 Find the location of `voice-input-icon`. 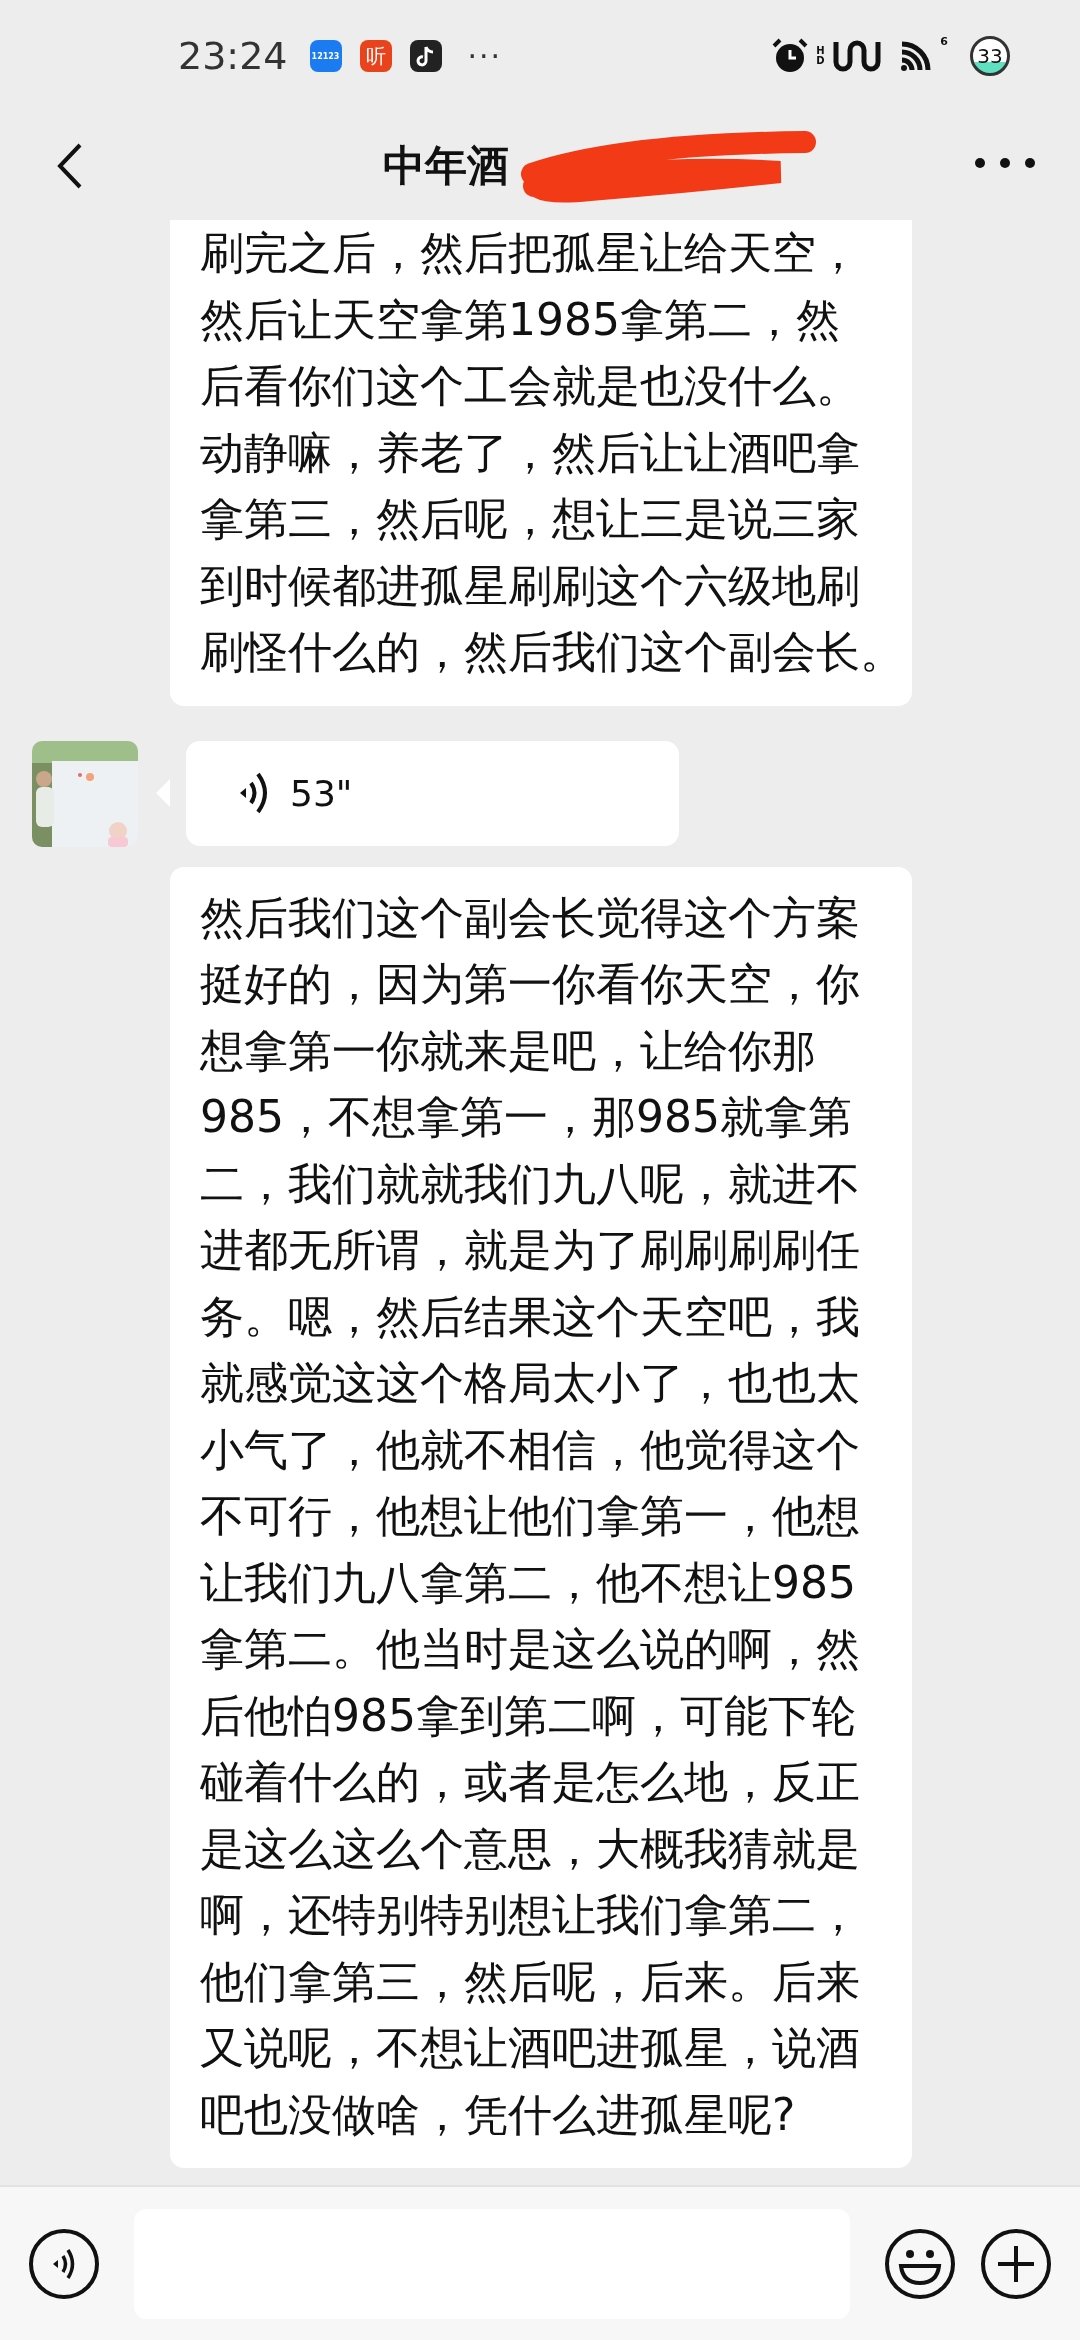

voice-input-icon is located at coordinates (64, 2263).